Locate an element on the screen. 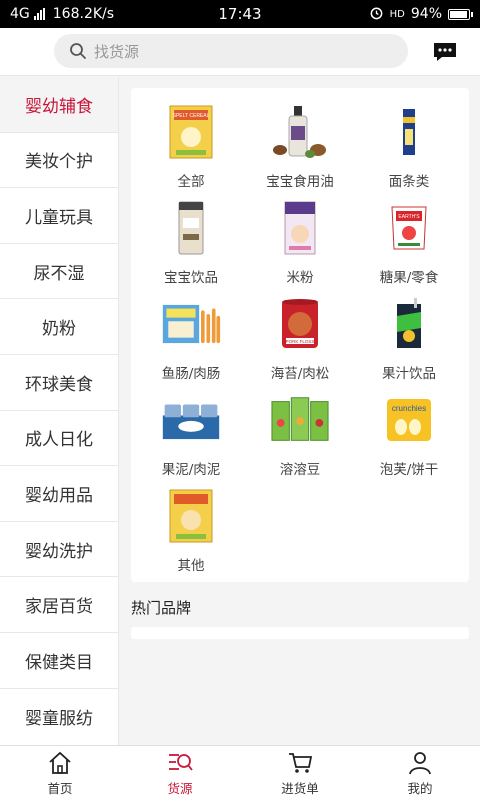 Image resolution: width=480 pixels, height=800 pixels. subcategory-puffs-biscuits: crunchies 泡芙/饼干 is located at coordinates (409, 432).